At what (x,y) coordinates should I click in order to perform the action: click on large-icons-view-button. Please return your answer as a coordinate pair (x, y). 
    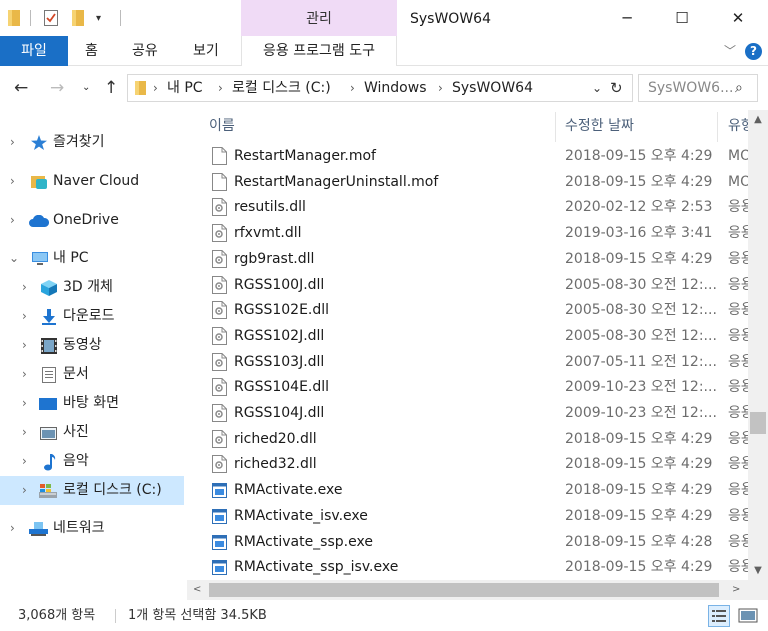
    Looking at the image, I should click on (748, 616).